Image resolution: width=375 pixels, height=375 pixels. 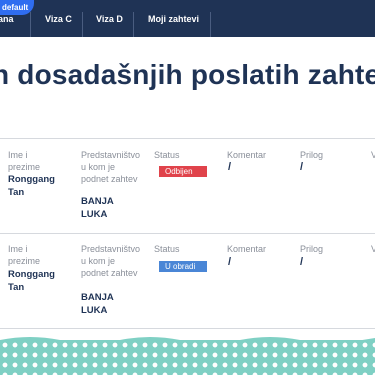 I want to click on nav-item-moji-zahtevi: Moji zahtevi, so click(x=173, y=19).